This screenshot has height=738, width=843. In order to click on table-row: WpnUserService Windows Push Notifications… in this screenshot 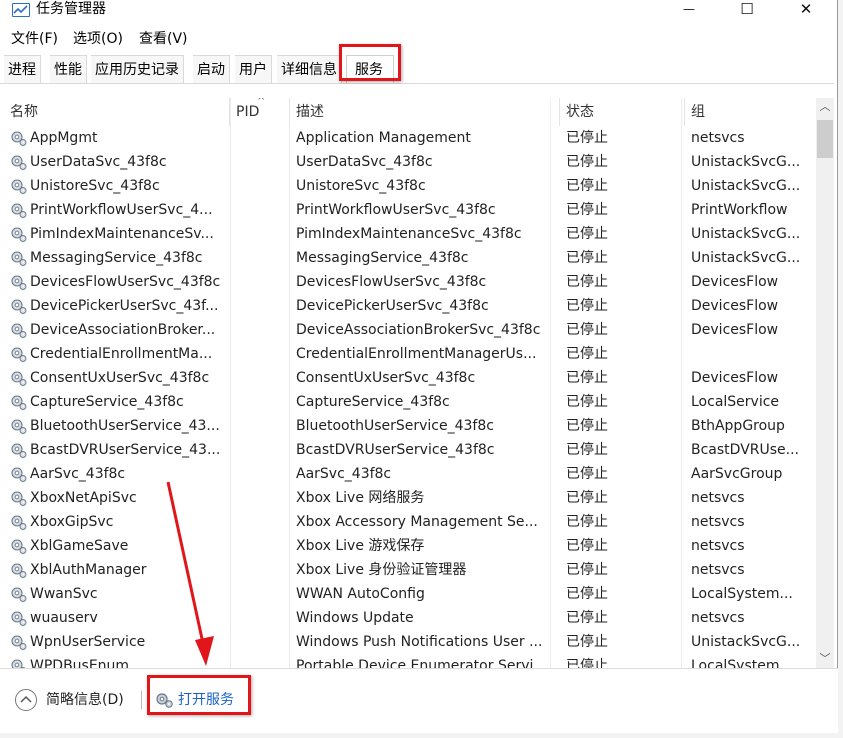, I will do `click(410, 642)`.